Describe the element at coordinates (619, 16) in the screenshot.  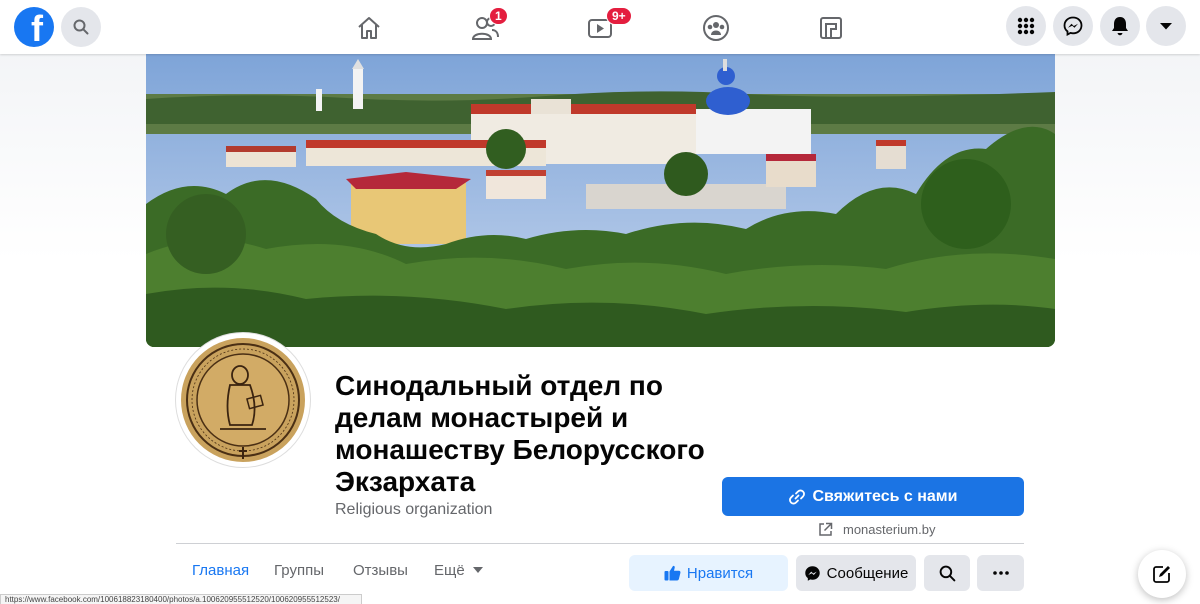
I see `watch-badge: 9+` at that location.